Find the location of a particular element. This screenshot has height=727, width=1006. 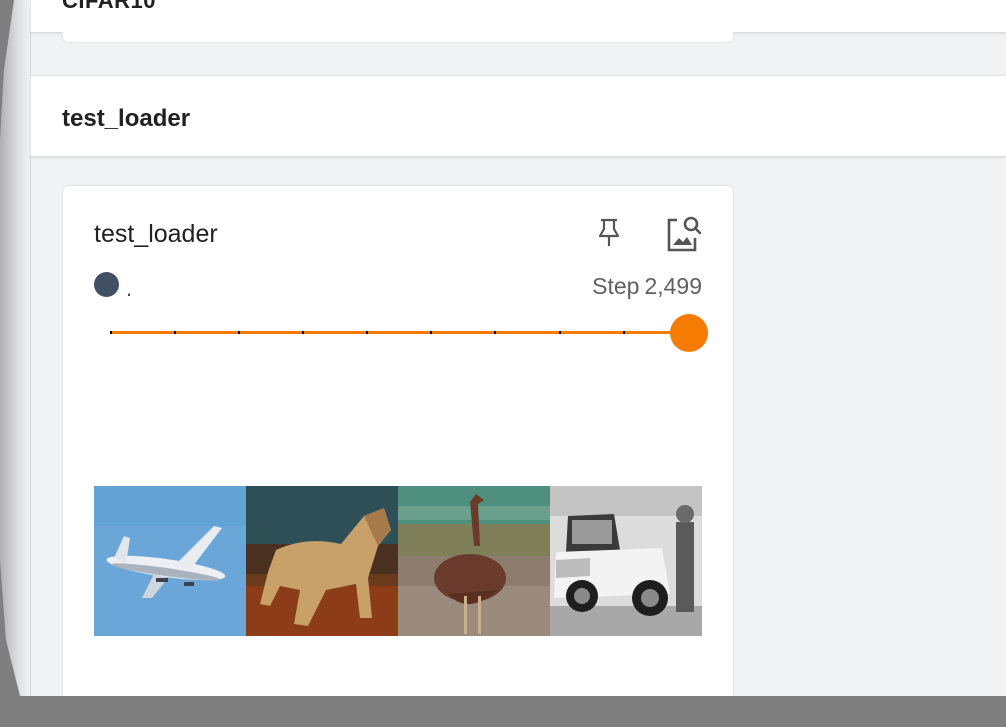

group-title: test_loader is located at coordinates (126, 118).